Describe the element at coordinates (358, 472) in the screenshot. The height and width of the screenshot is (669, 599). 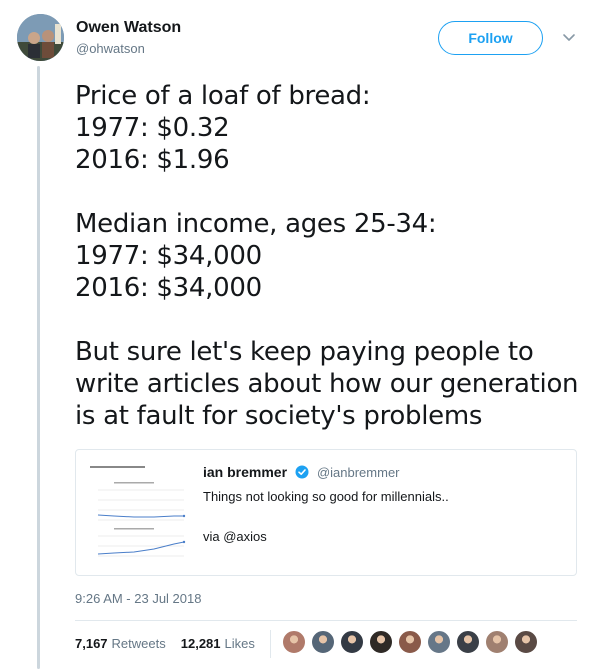
I see `quoted-author-handle: @ianbremmer` at that location.